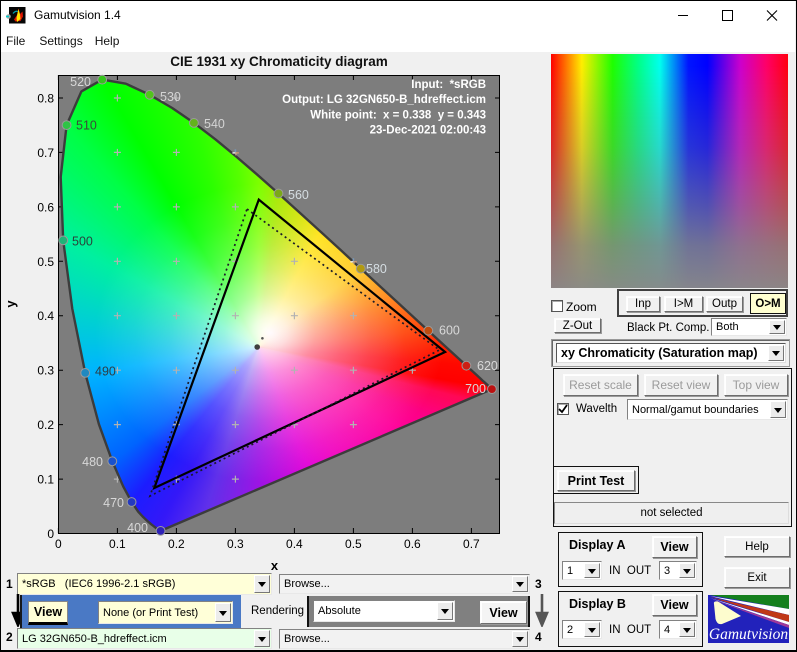 The height and width of the screenshot is (652, 797). What do you see at coordinates (475, 389) in the screenshot?
I see `svg-text: 700` at bounding box center [475, 389].